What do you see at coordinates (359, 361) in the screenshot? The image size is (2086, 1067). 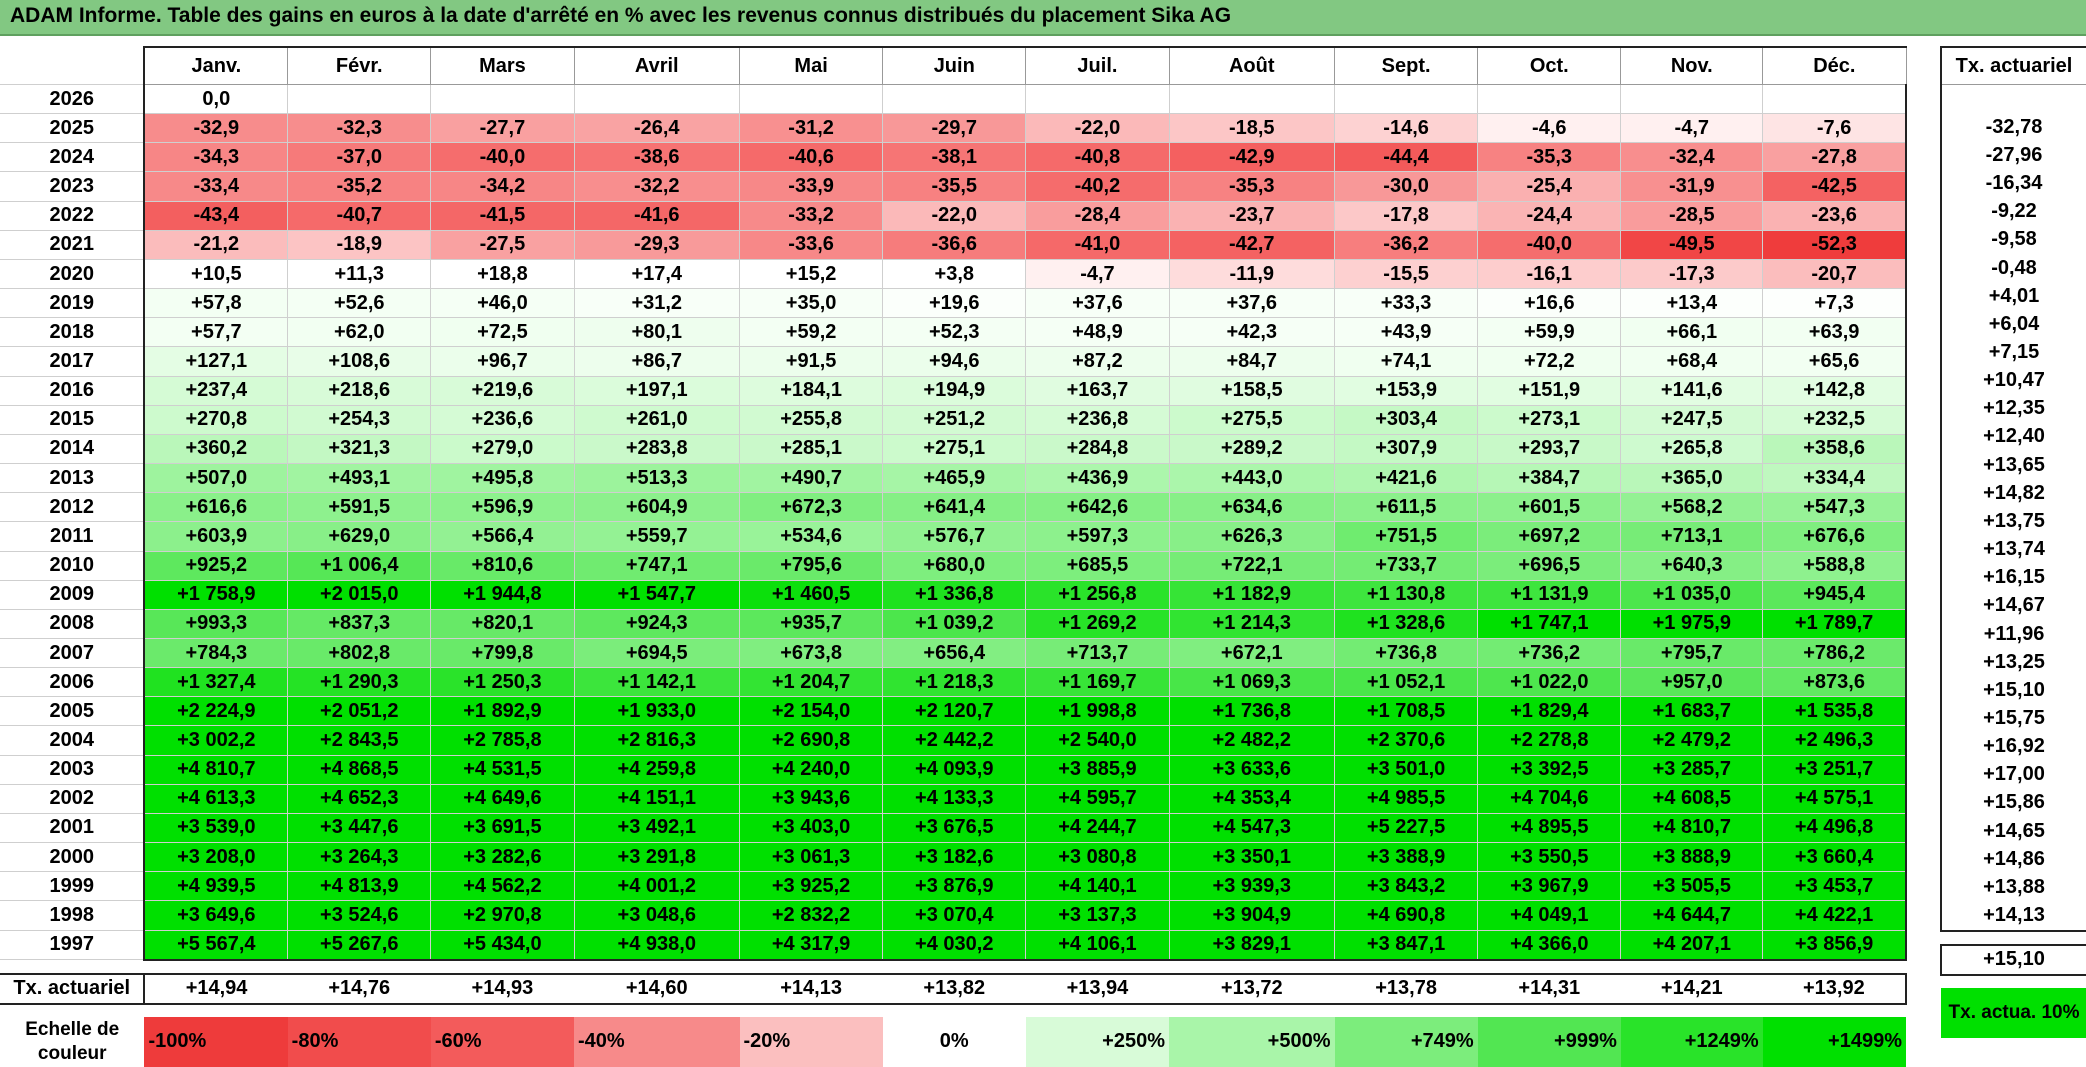 I see `gain-cell: +108,6` at bounding box center [359, 361].